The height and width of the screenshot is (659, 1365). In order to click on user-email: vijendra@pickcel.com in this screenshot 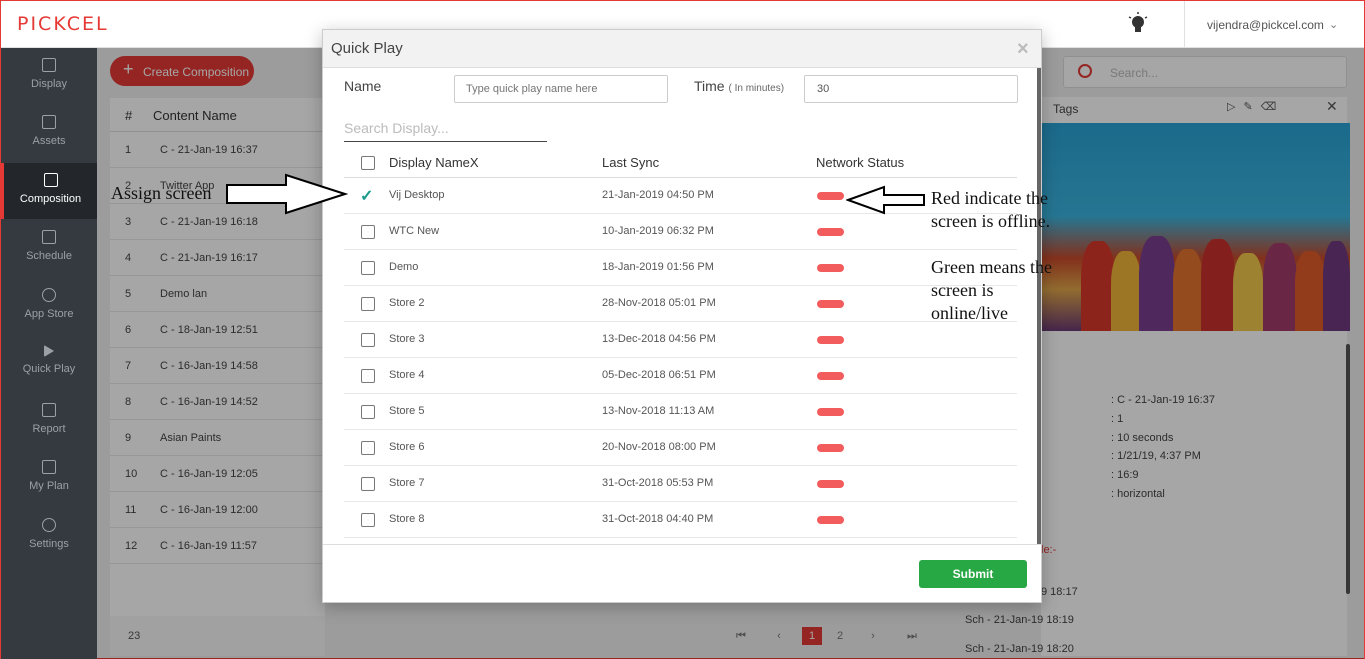, I will do `click(1265, 25)`.